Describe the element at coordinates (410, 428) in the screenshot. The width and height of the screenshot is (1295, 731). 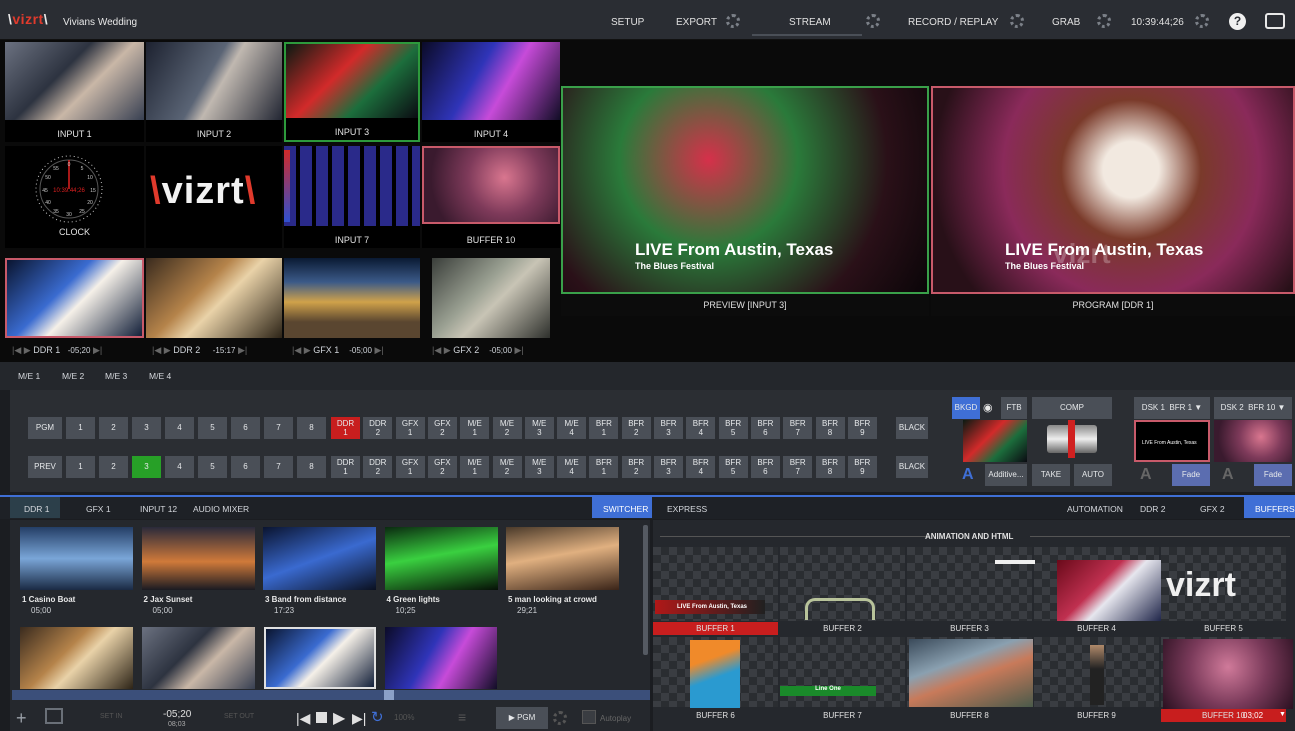
I see `pgm-source-gfx-1: GFX 1` at that location.